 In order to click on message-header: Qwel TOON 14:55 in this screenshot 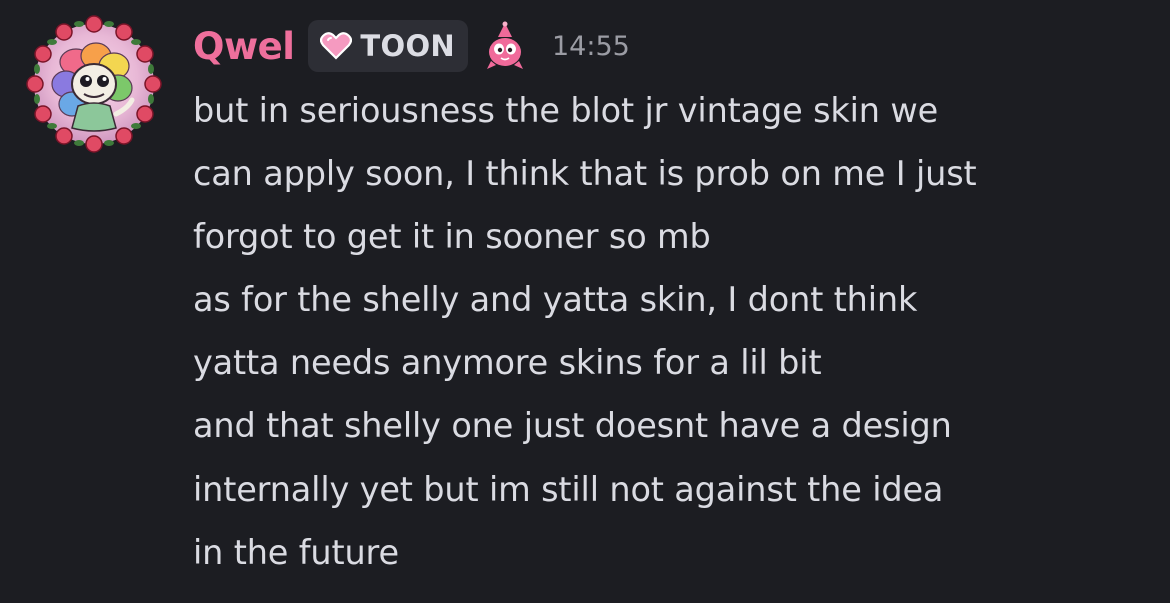, I will do `click(411, 46)`.